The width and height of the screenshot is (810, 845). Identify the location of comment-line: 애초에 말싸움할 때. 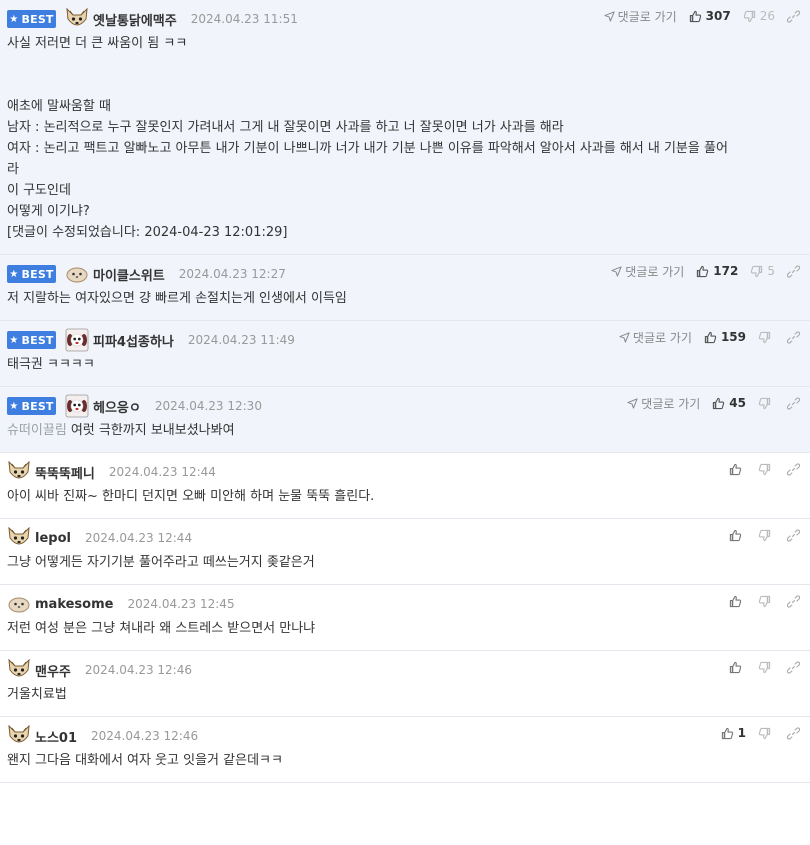
(405, 106).